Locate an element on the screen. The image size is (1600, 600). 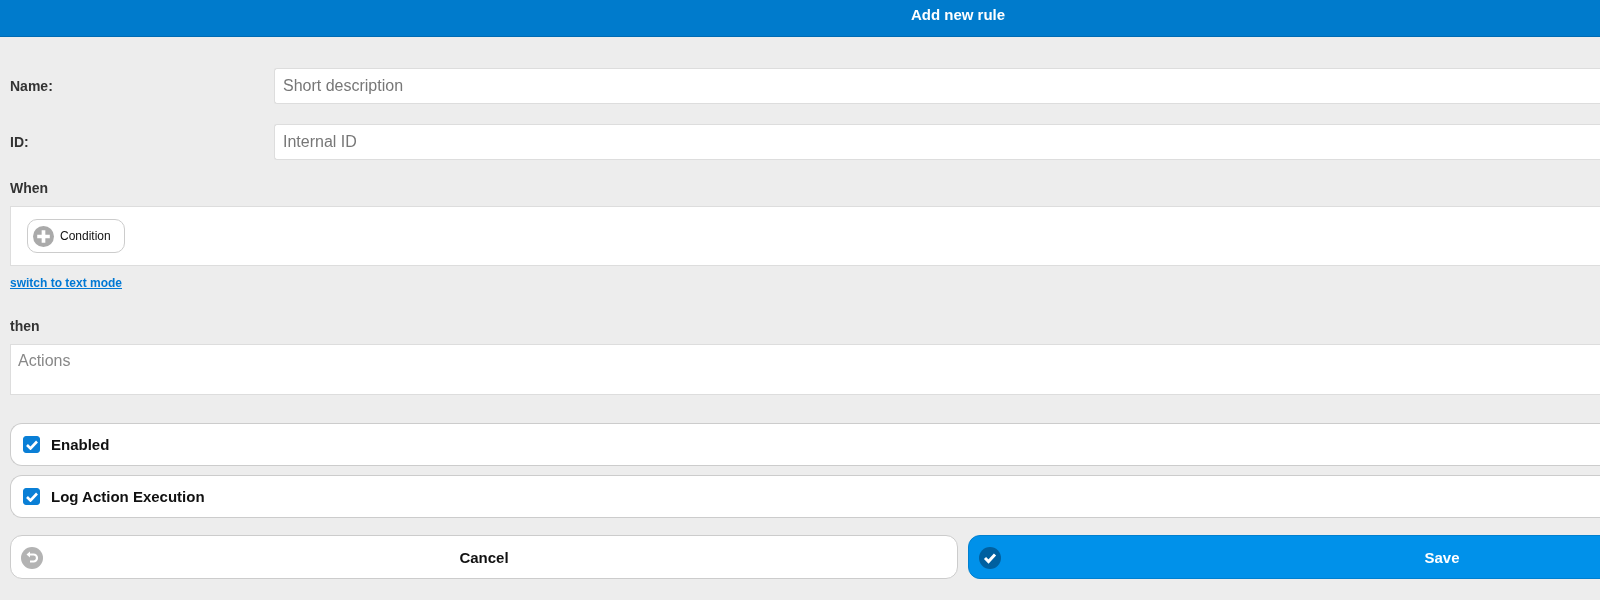
option-label: Enabled is located at coordinates (80, 444).